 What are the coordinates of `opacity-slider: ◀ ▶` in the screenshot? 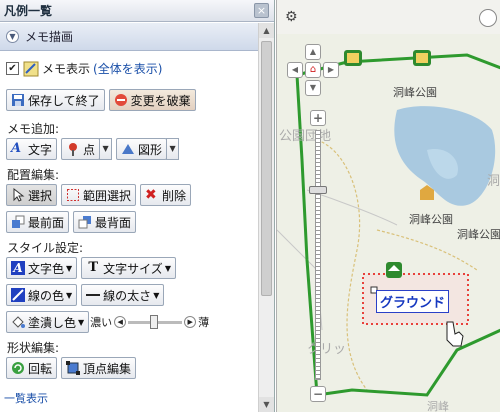 It's located at (155, 322).